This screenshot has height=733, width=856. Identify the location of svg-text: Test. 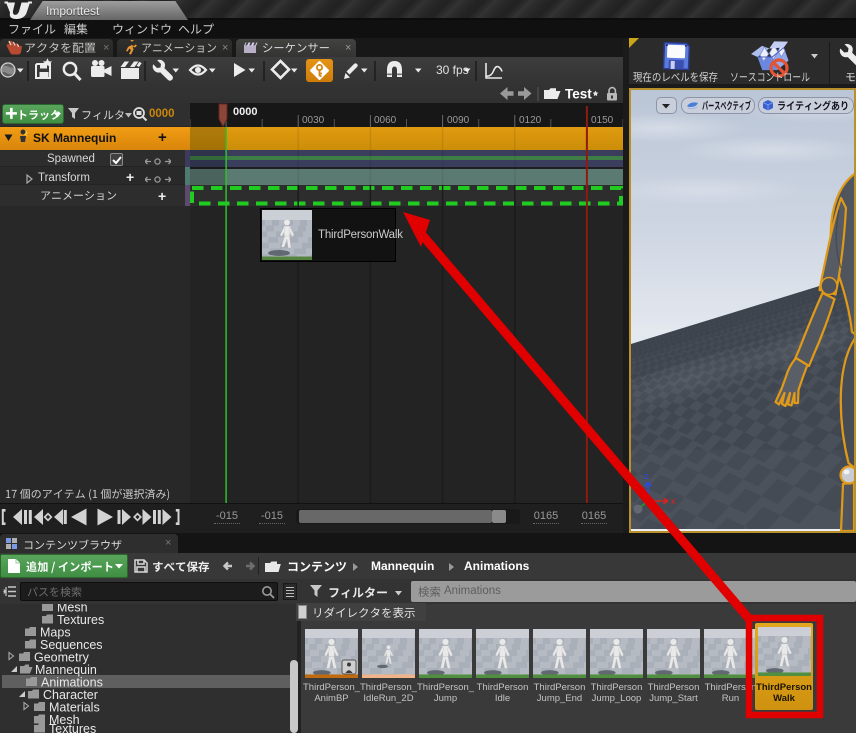
(578, 94).